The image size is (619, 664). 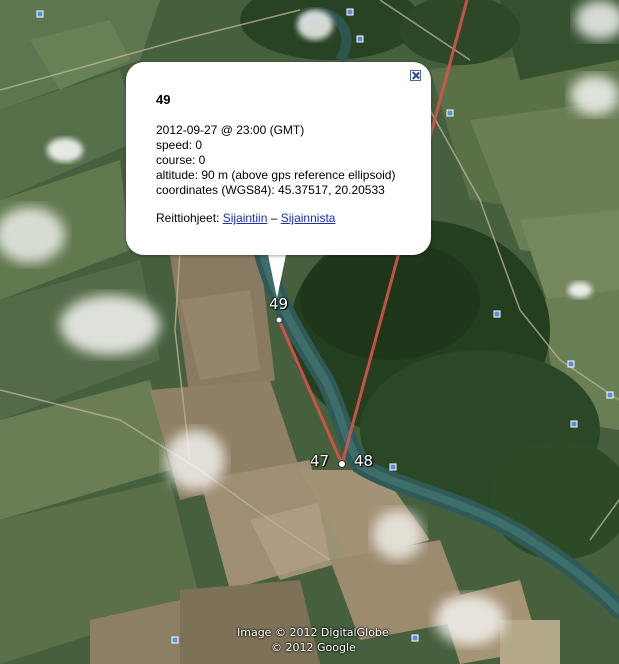 I want to click on waypoint-label-48: 48, so click(x=363, y=461).